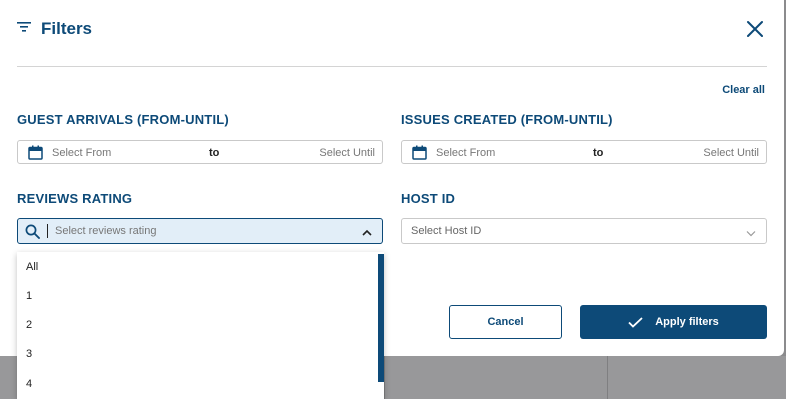 This screenshot has height=399, width=786. I want to click on modal-title: Filters, so click(67, 28).